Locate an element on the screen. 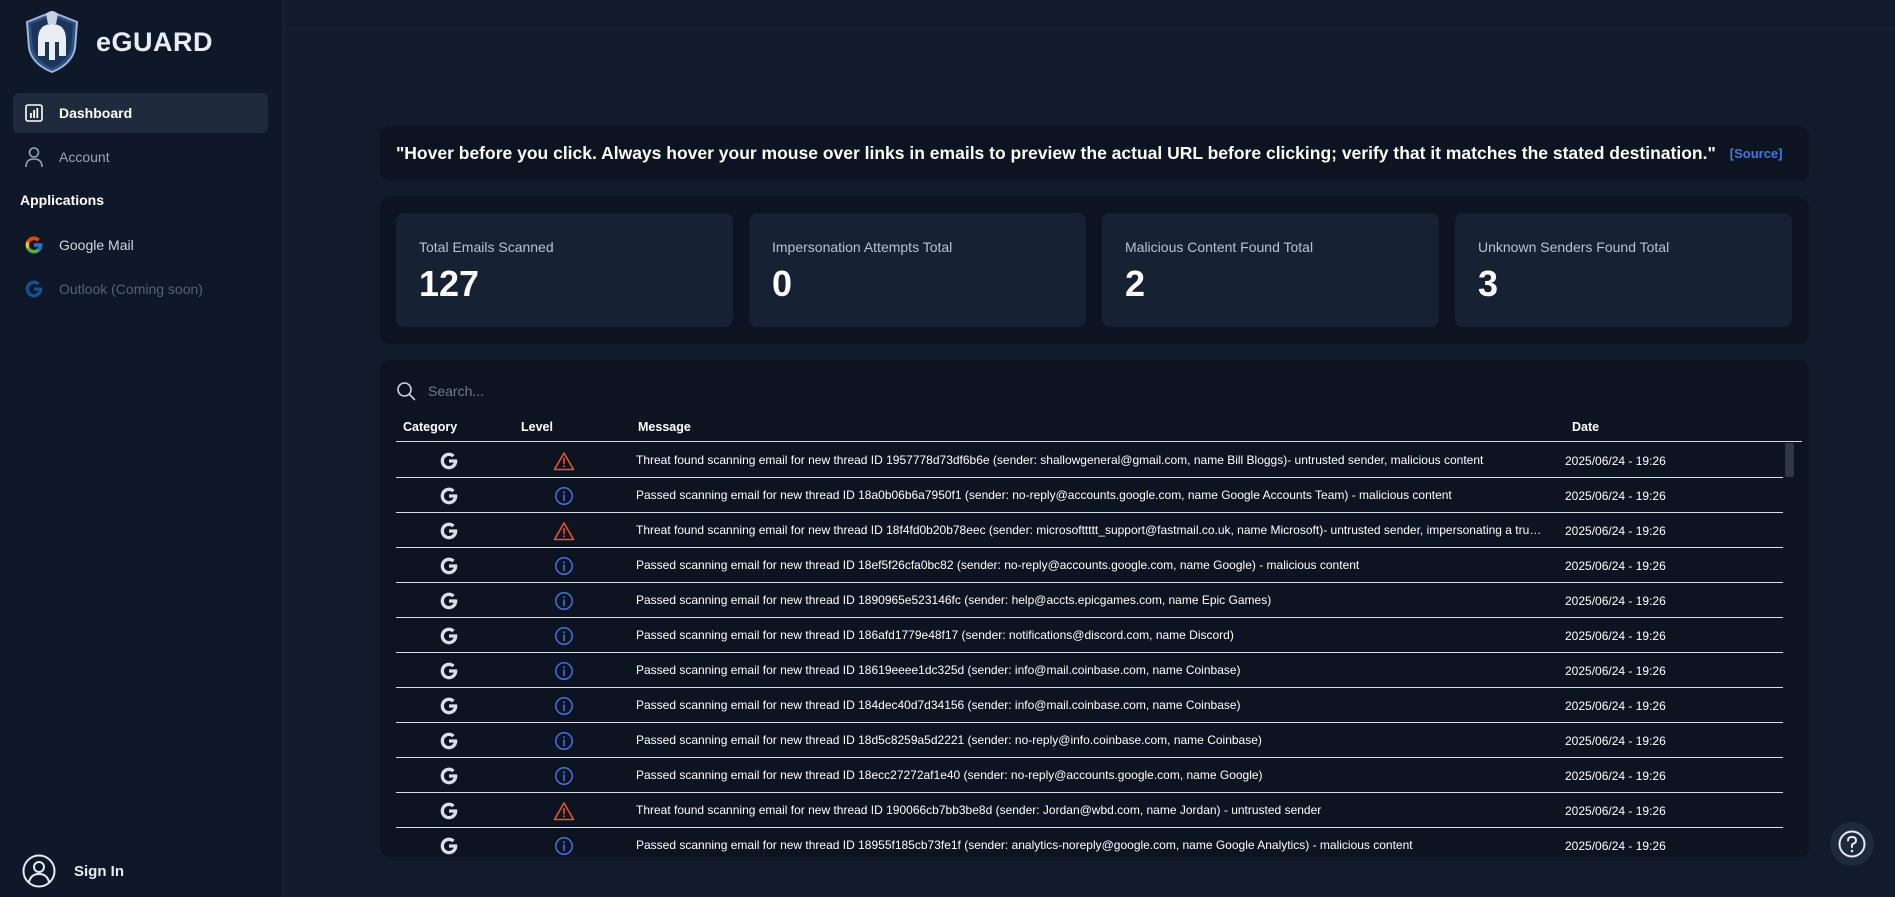 This screenshot has height=897, width=1895. user-circle-icon is located at coordinates (39, 871).